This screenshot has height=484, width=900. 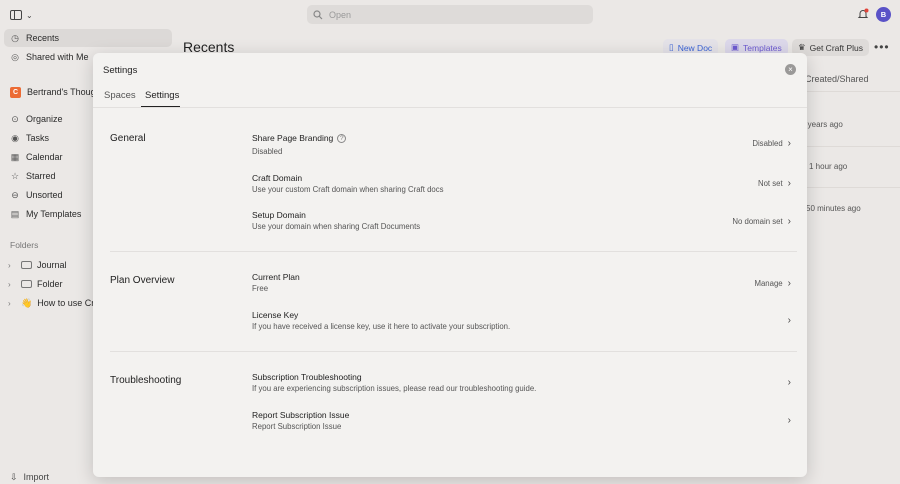 What do you see at coordinates (15, 213) in the screenshot?
I see `templates-icon: ▤` at bounding box center [15, 213].